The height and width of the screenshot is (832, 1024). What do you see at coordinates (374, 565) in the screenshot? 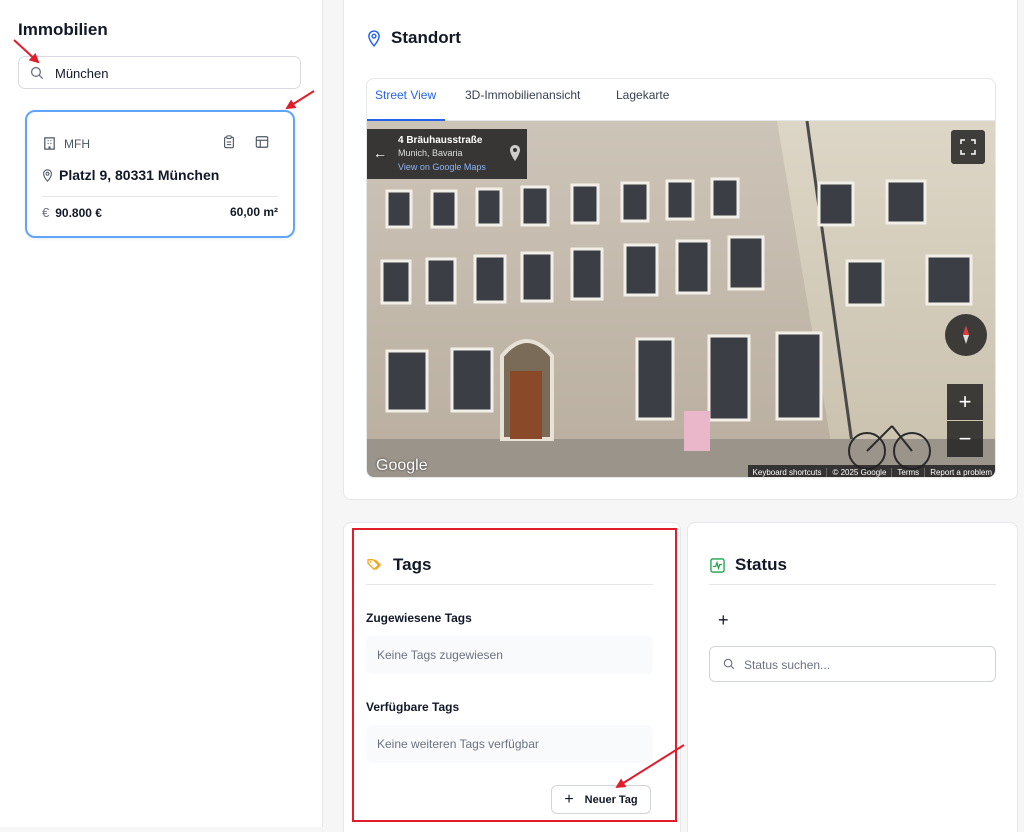
I see `tags-icon` at bounding box center [374, 565].